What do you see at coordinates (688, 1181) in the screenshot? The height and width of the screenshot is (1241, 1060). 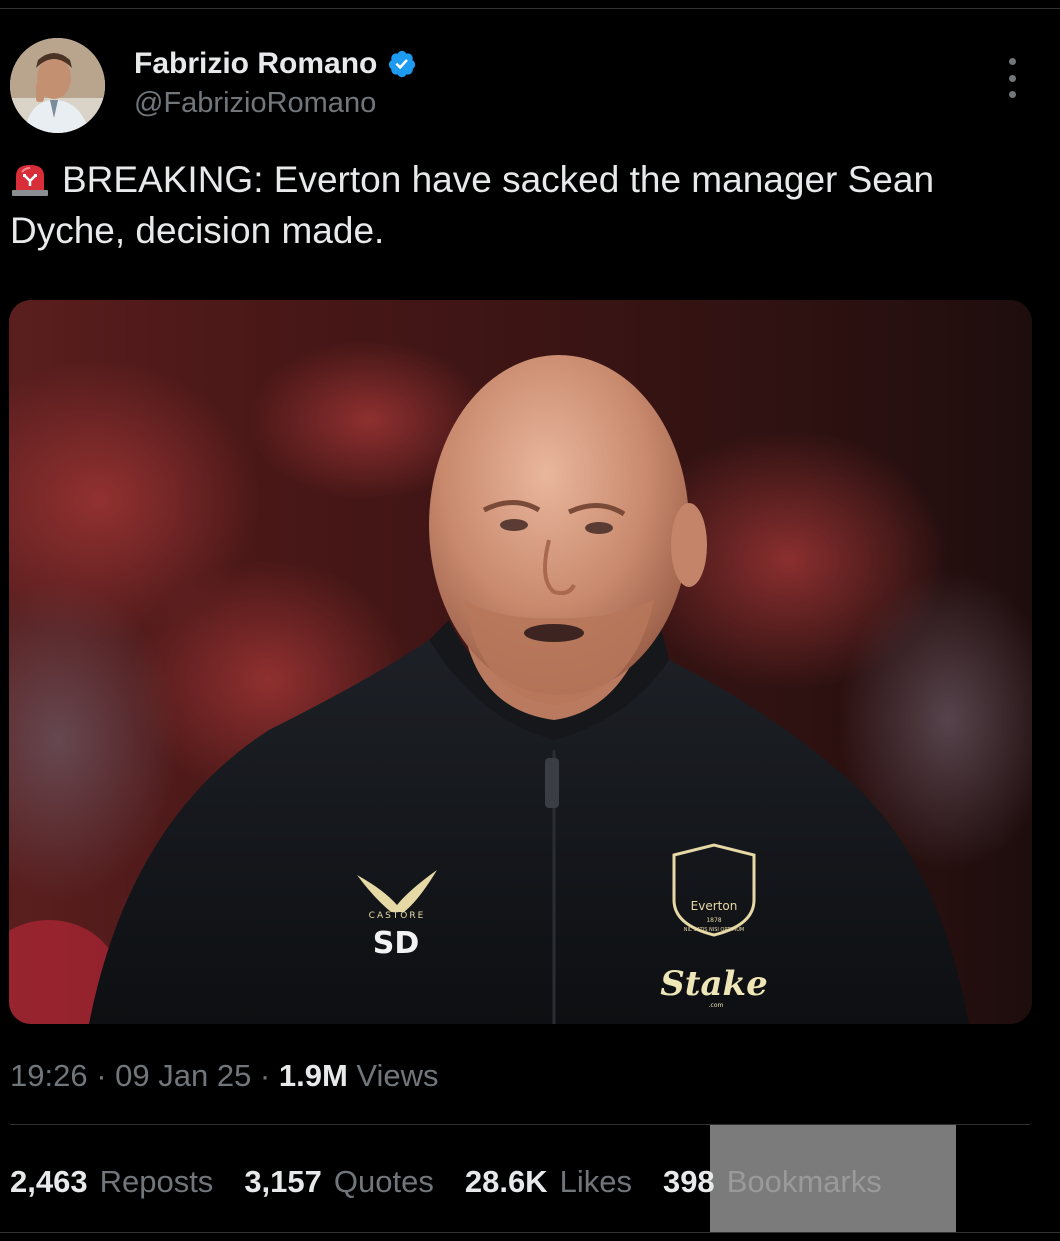 I see `bookmarks-count: 398` at bounding box center [688, 1181].